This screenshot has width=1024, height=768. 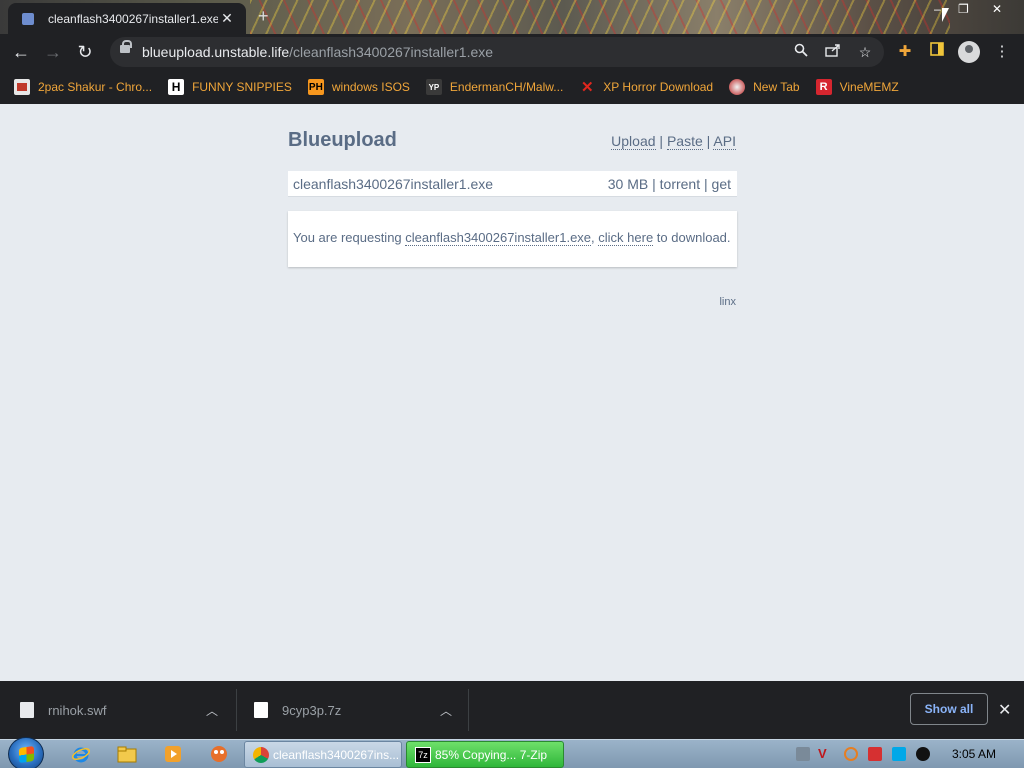 I want to click on media-player-icon, so click(x=173, y=754).